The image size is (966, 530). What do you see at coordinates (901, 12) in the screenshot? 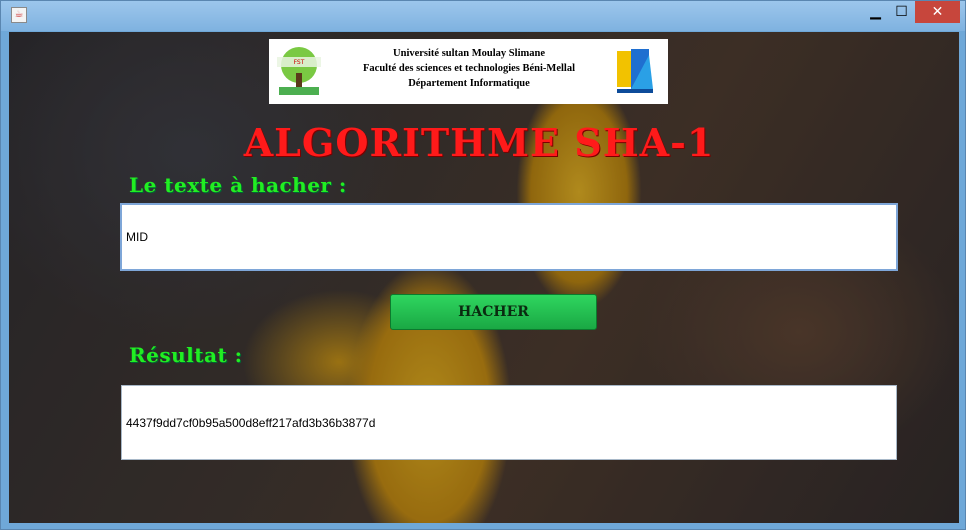
I see `maximize-button: ☐` at bounding box center [901, 12].